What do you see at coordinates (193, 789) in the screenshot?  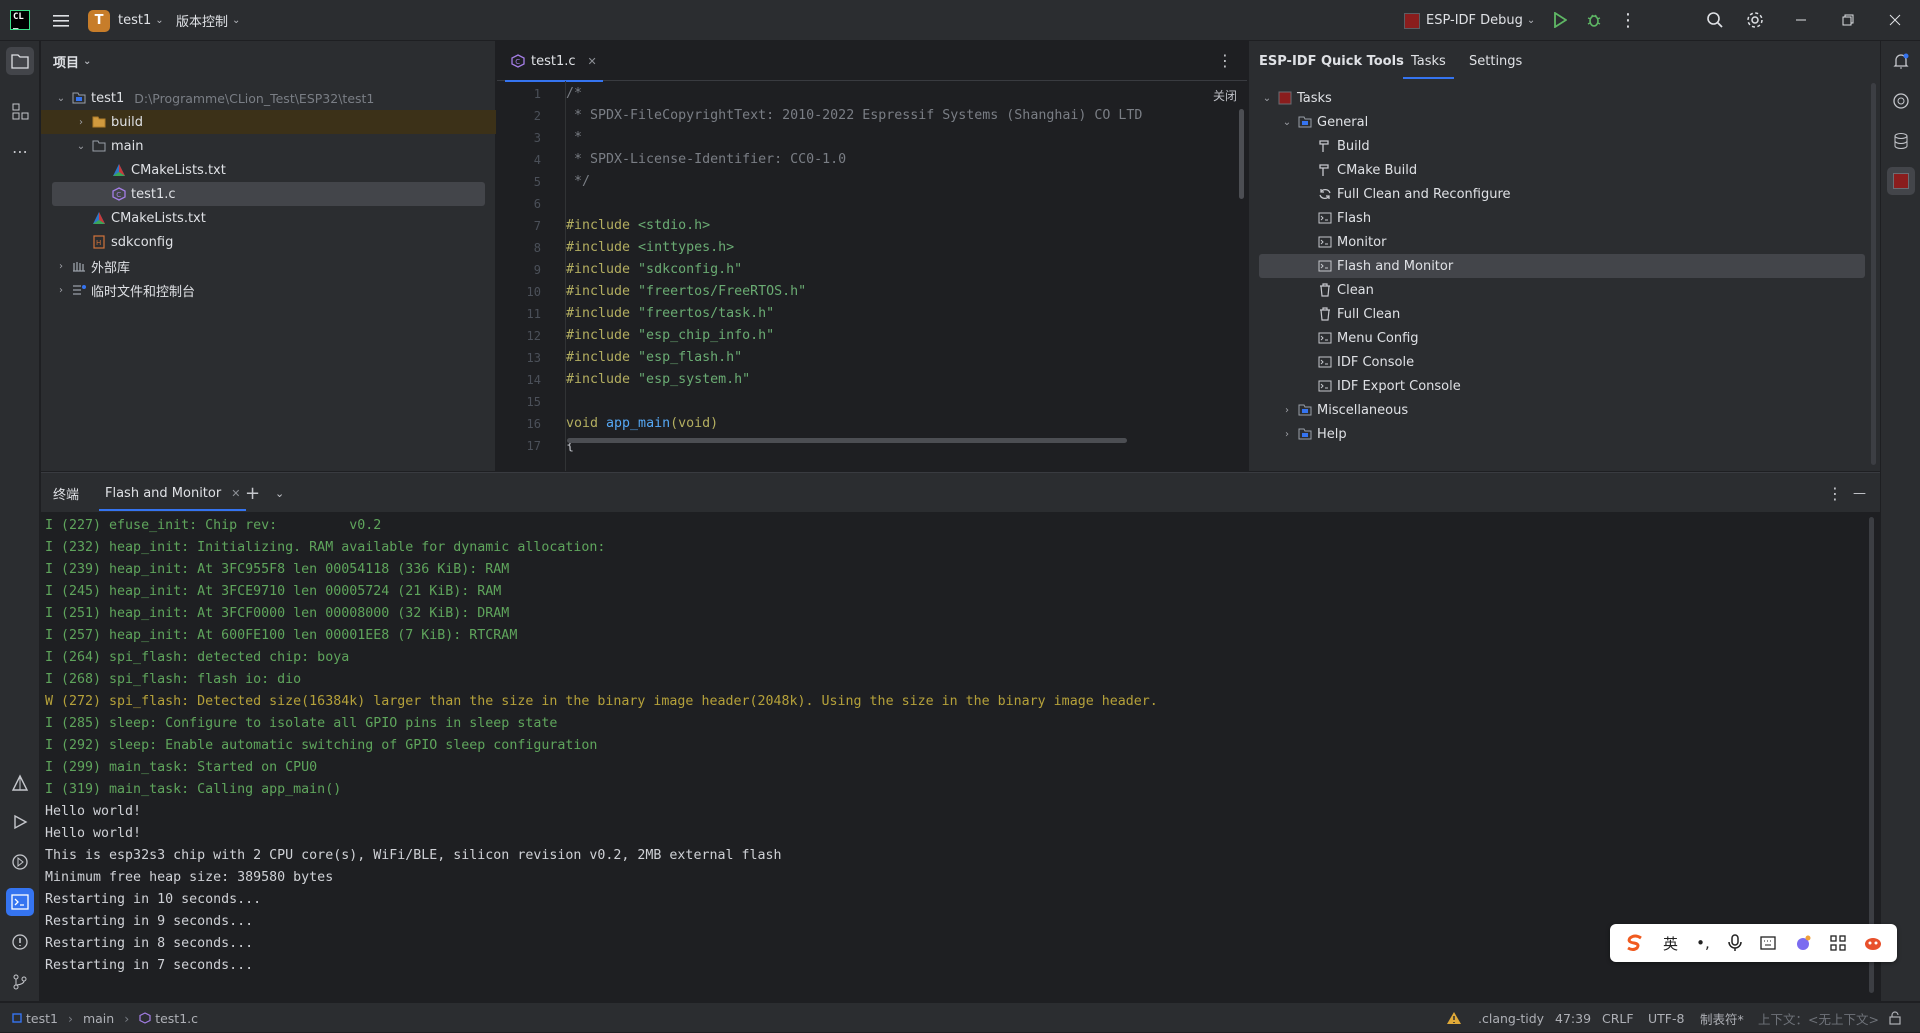 I see `terminal-line: I (319) main_task: Calling app_main()` at bounding box center [193, 789].